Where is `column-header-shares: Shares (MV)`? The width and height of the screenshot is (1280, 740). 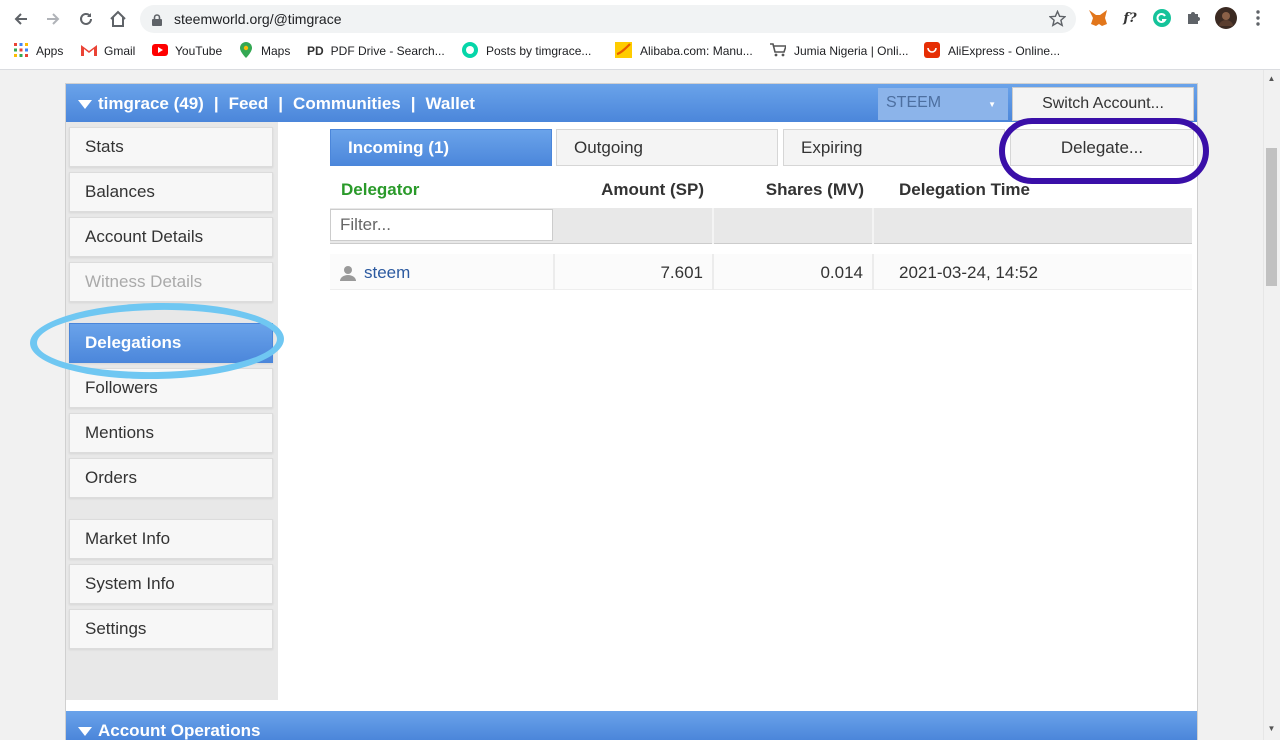 column-header-shares: Shares (MV) is located at coordinates (789, 190).